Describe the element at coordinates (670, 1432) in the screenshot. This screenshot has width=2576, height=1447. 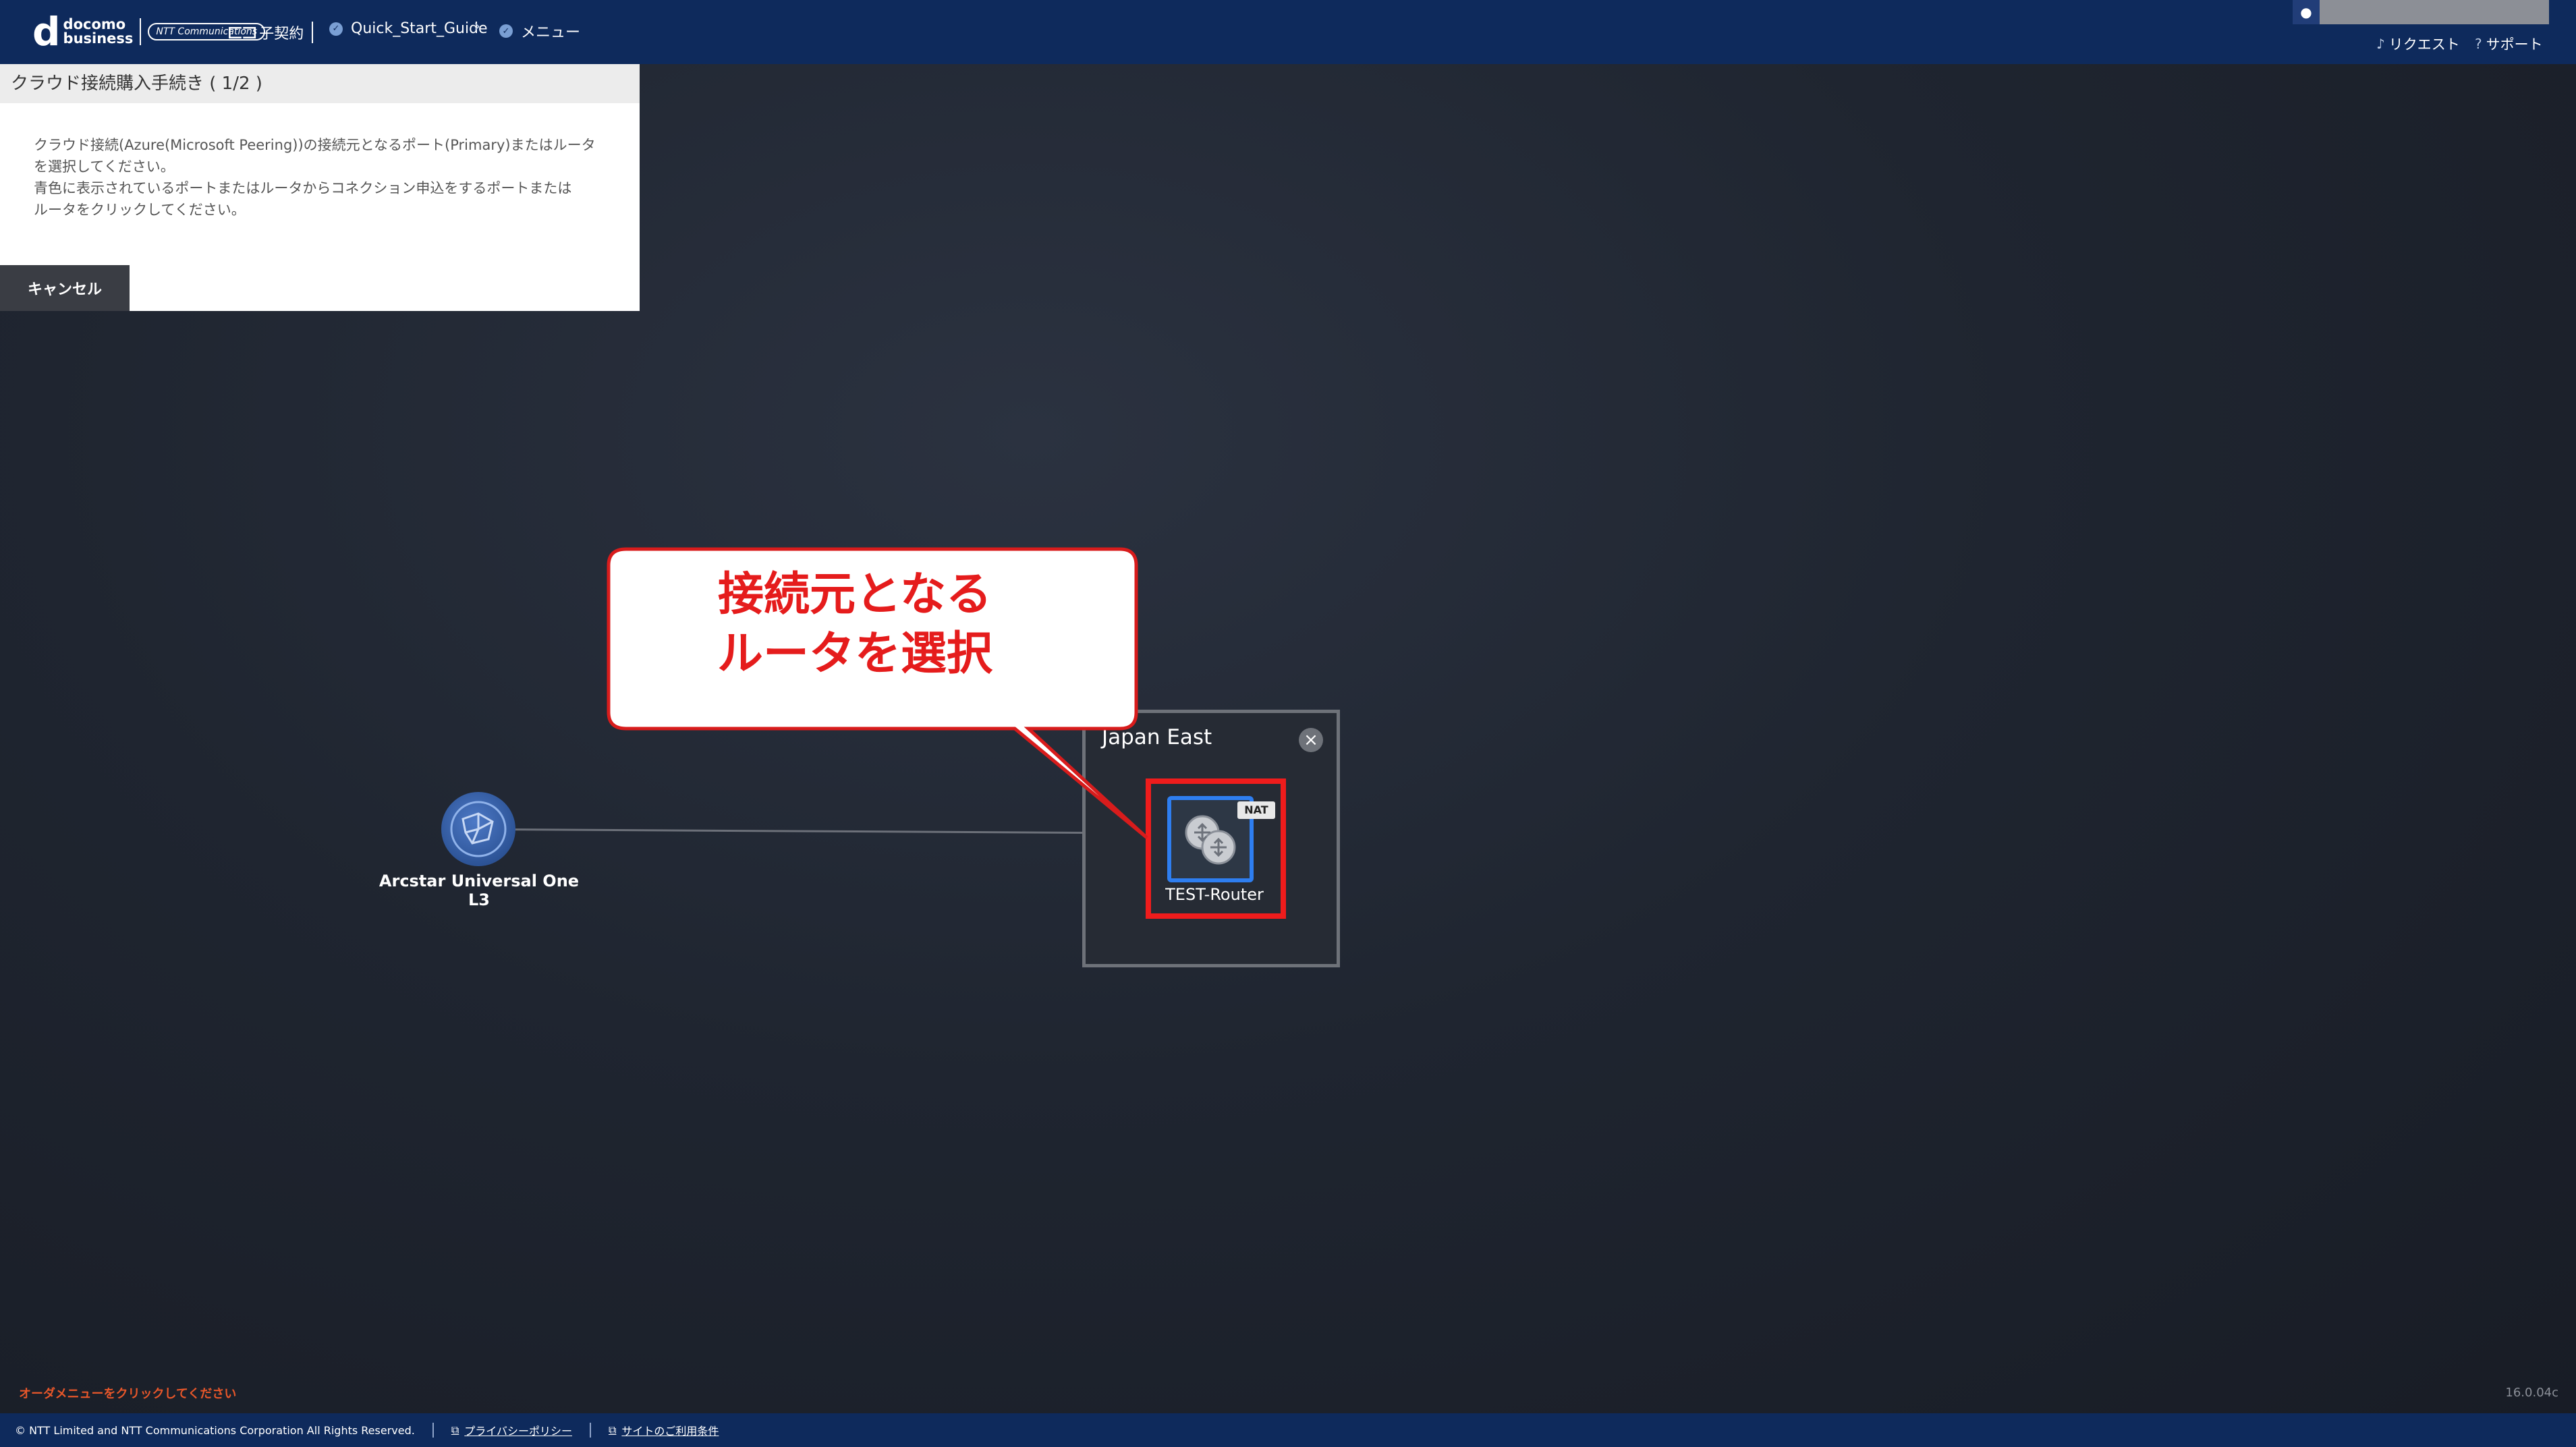
I see `terms-label: サイトのご利用条件` at that location.